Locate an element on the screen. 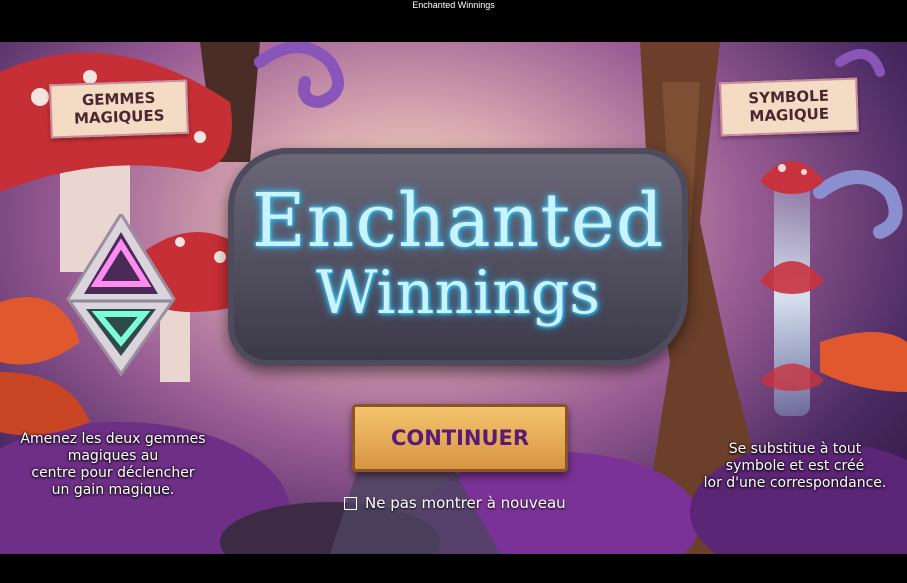 The width and height of the screenshot is (907, 583). magic-symbol-icon is located at coordinates (792, 288).